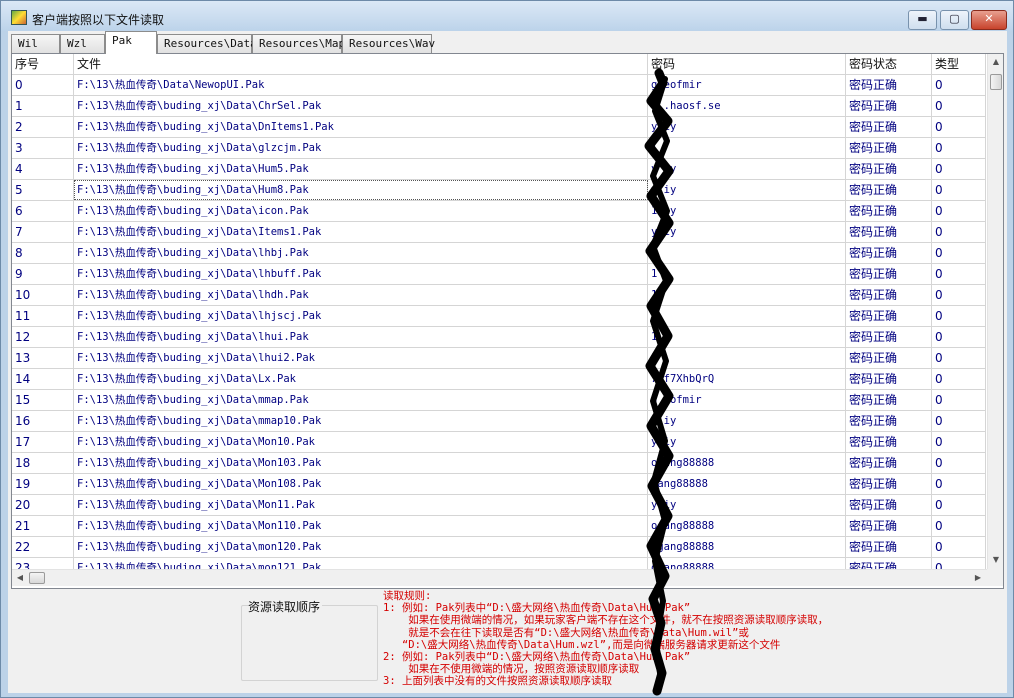  What do you see at coordinates (747, 106) in the screenshot?
I see `cell-password: w .haosf.se` at bounding box center [747, 106].